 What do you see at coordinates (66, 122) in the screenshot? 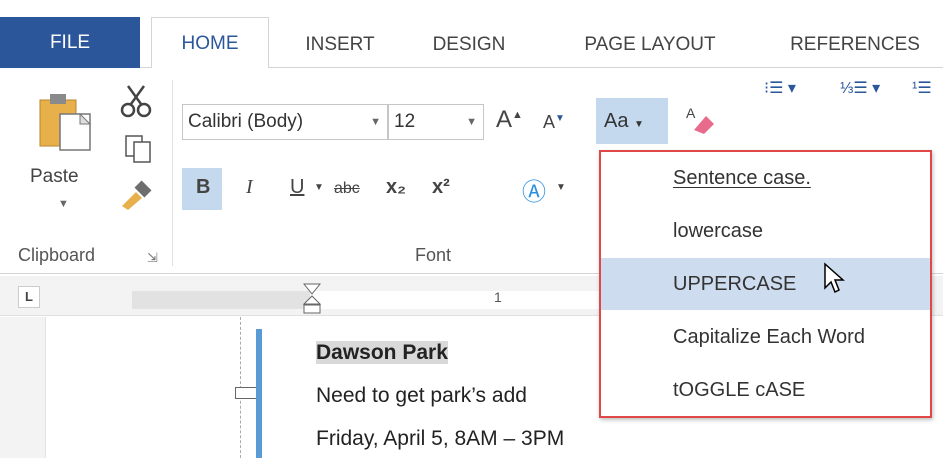
I see `paste-icon` at bounding box center [66, 122].